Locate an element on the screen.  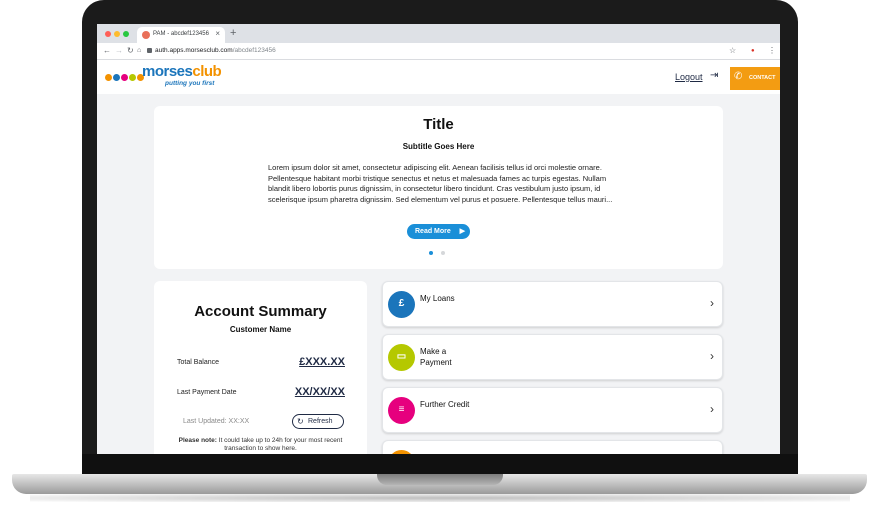
menu-item-my-loans: £ My Loans › is located at coordinates (552, 304).